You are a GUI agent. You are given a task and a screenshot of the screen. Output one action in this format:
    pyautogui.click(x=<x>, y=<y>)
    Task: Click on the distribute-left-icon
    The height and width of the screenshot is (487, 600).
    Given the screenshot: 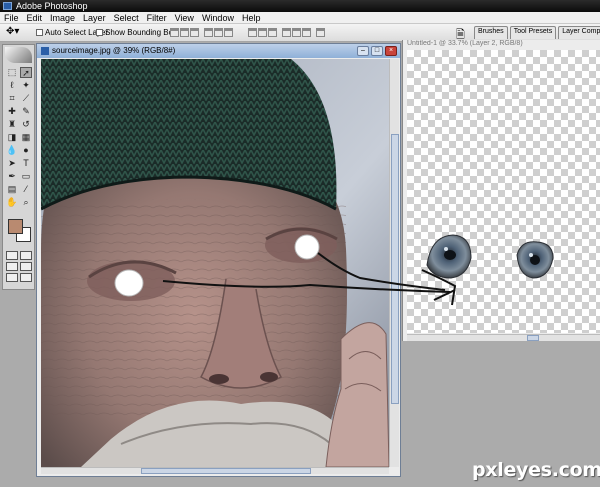 What is the action you would take?
    pyautogui.click(x=286, y=32)
    